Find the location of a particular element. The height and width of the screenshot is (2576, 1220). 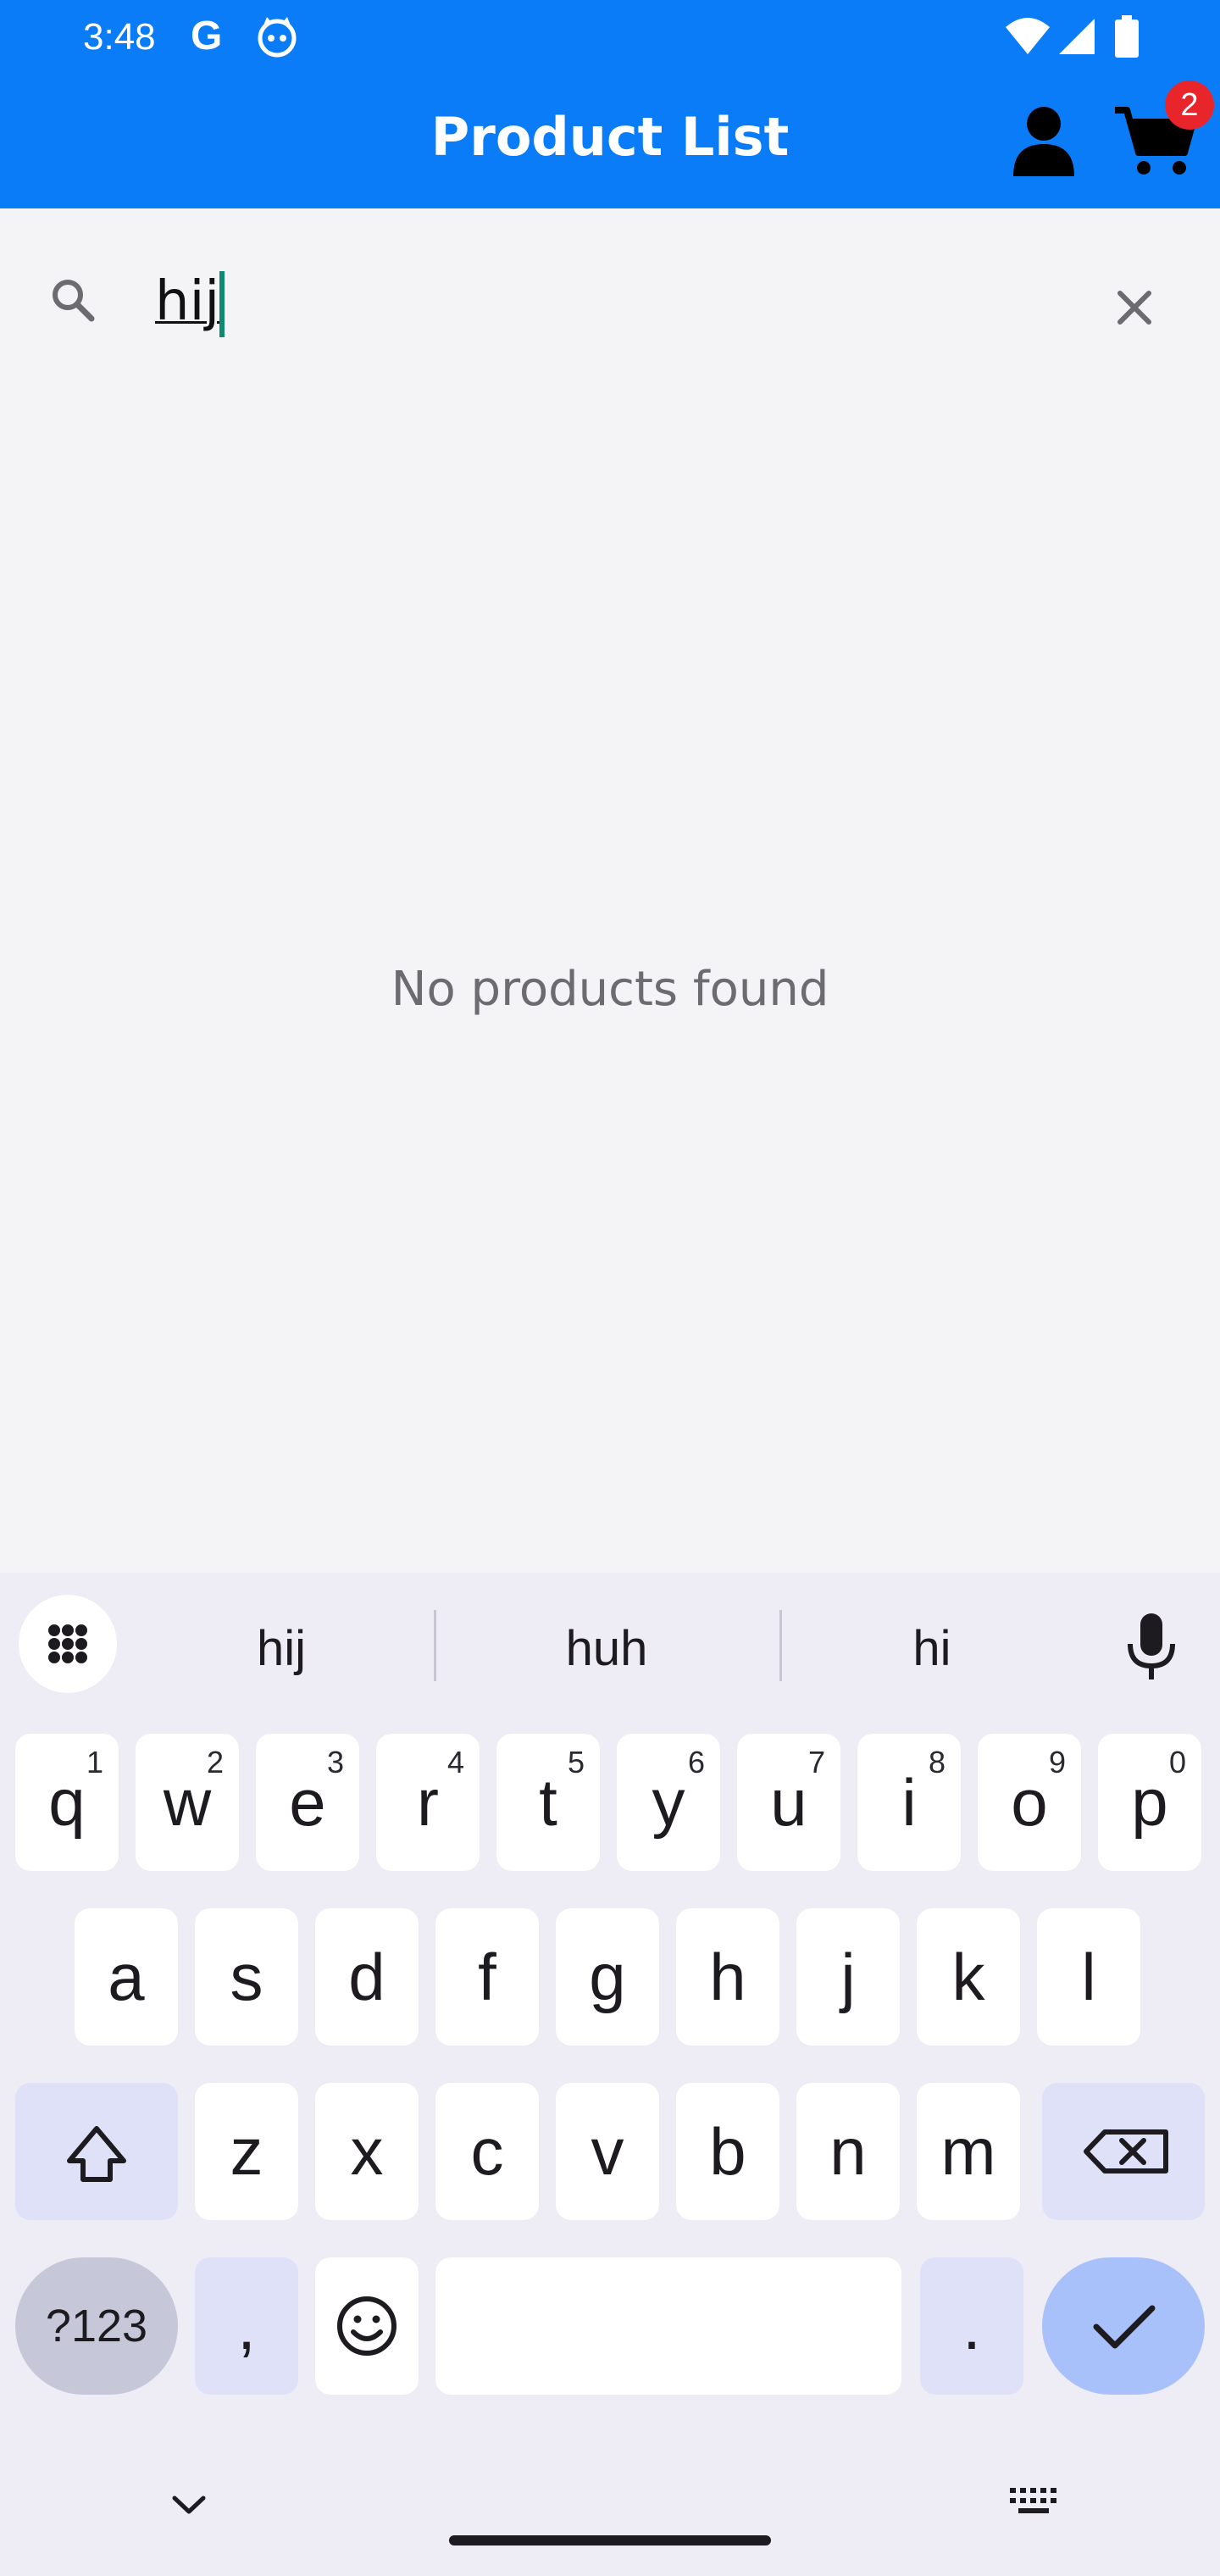

key-hint: 2 is located at coordinates (215, 1762).